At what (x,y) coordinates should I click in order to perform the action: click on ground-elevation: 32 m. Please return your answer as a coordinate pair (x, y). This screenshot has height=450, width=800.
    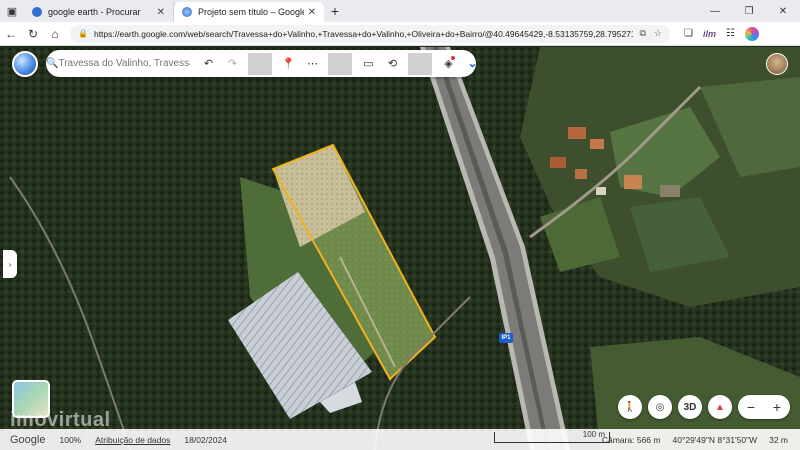
    Looking at the image, I should click on (778, 439).